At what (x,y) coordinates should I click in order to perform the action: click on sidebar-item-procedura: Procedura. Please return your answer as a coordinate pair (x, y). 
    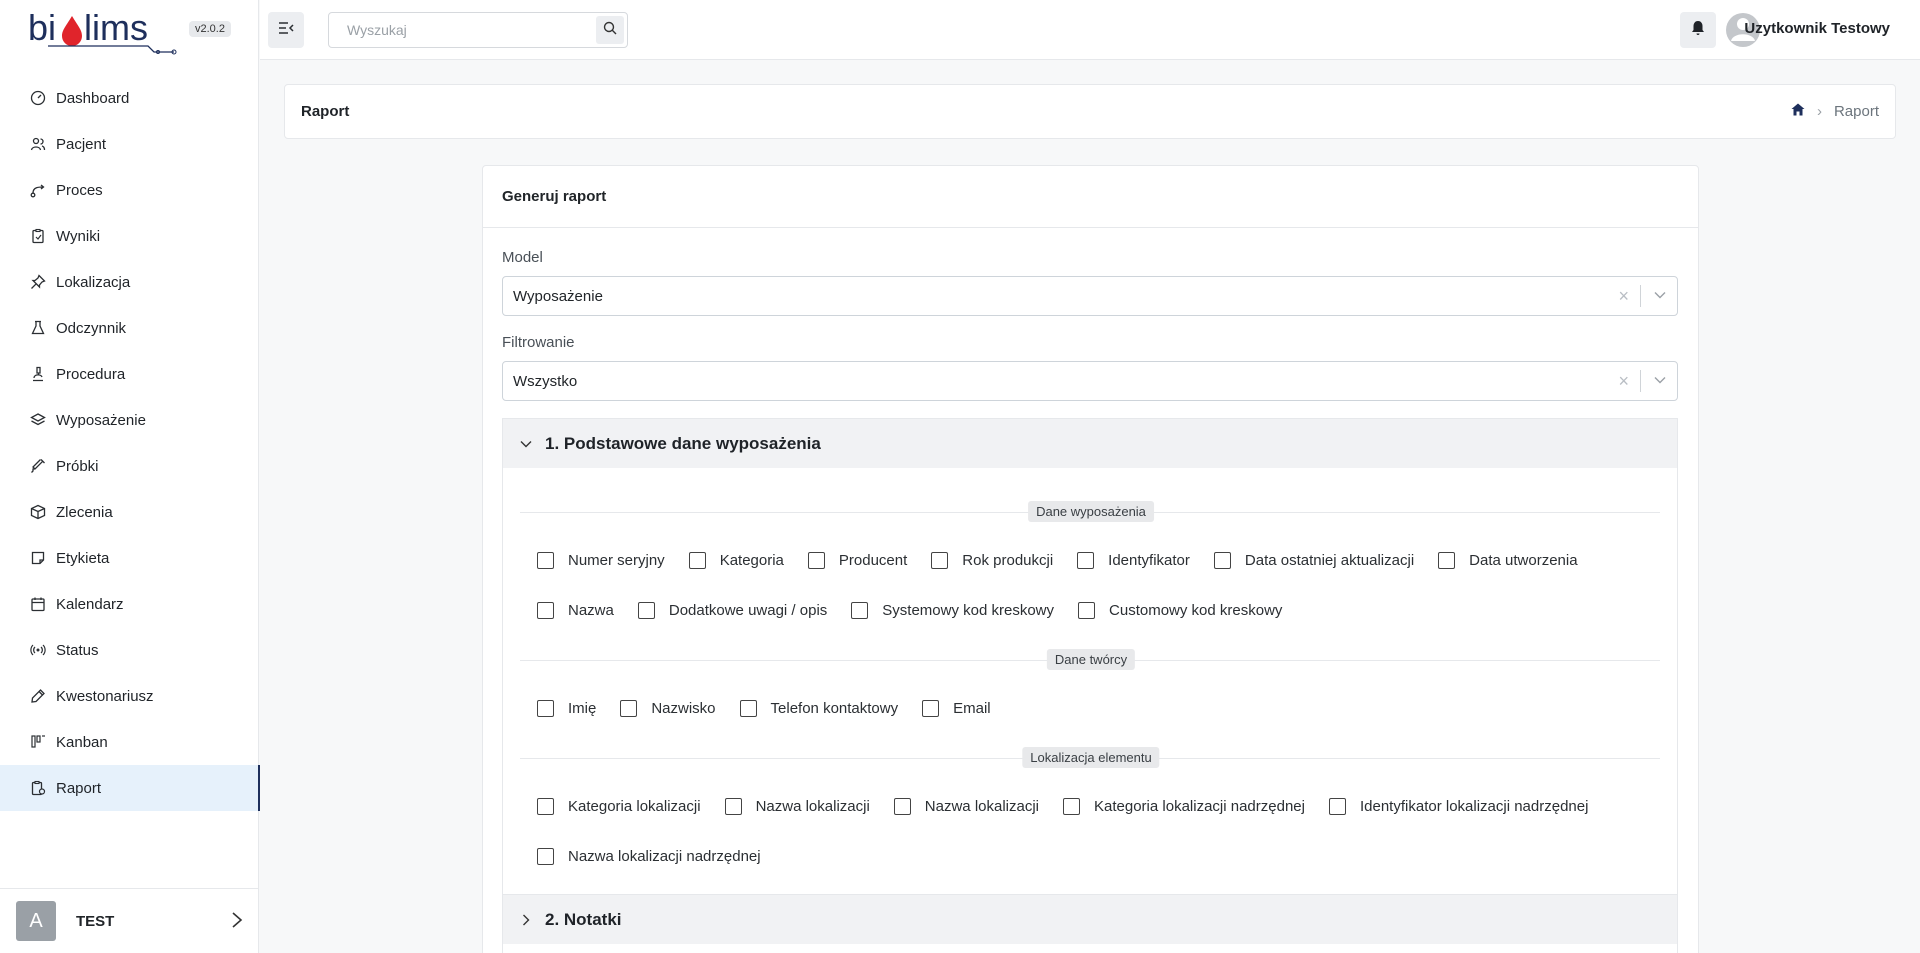
    Looking at the image, I should click on (129, 374).